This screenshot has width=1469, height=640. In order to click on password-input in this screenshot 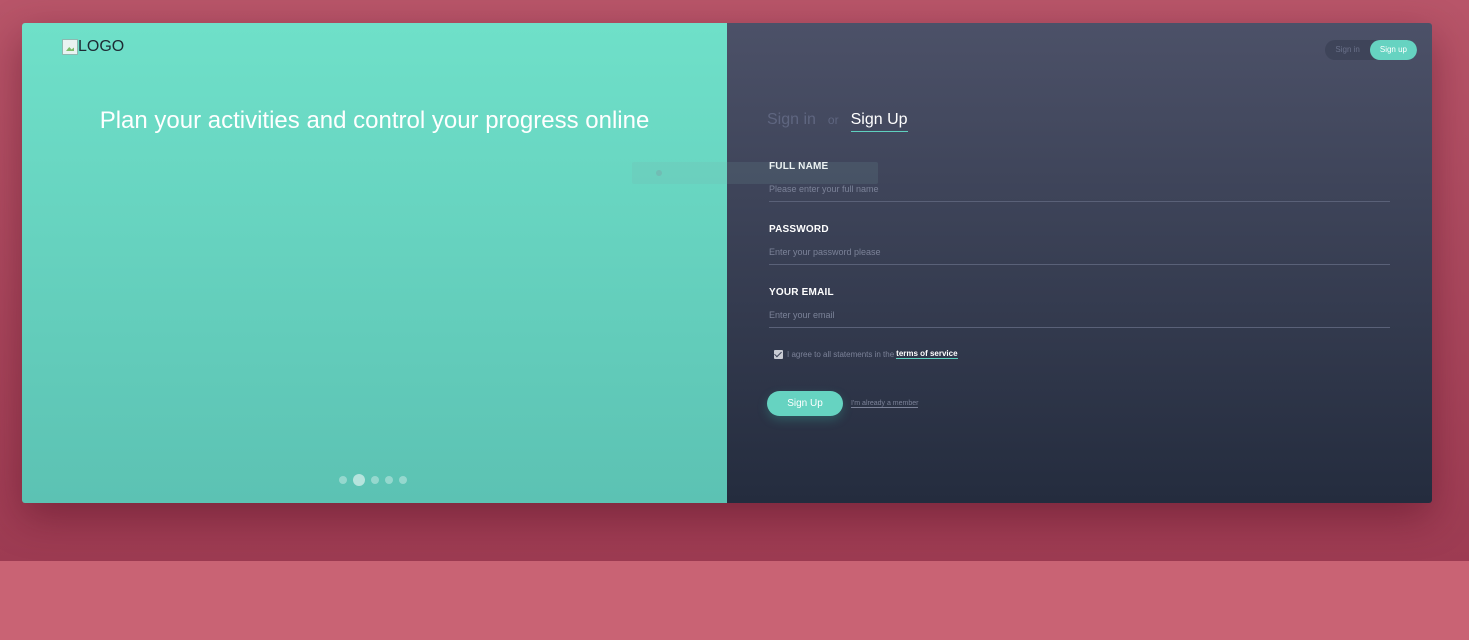, I will do `click(1079, 256)`.